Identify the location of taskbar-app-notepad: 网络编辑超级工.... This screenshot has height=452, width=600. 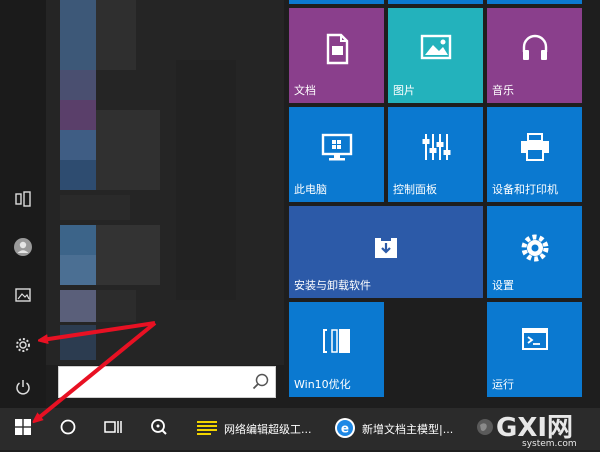
(260, 429).